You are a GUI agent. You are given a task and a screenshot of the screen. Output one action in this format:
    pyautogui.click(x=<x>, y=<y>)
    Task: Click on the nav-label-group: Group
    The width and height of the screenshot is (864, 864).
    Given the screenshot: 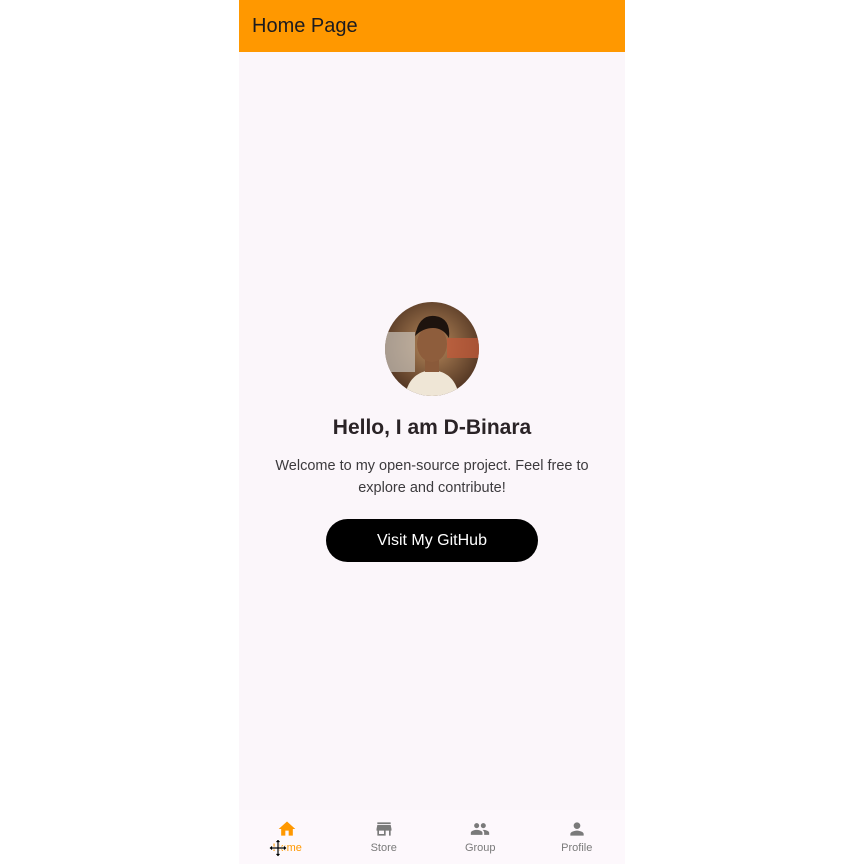 What is the action you would take?
    pyautogui.click(x=480, y=848)
    